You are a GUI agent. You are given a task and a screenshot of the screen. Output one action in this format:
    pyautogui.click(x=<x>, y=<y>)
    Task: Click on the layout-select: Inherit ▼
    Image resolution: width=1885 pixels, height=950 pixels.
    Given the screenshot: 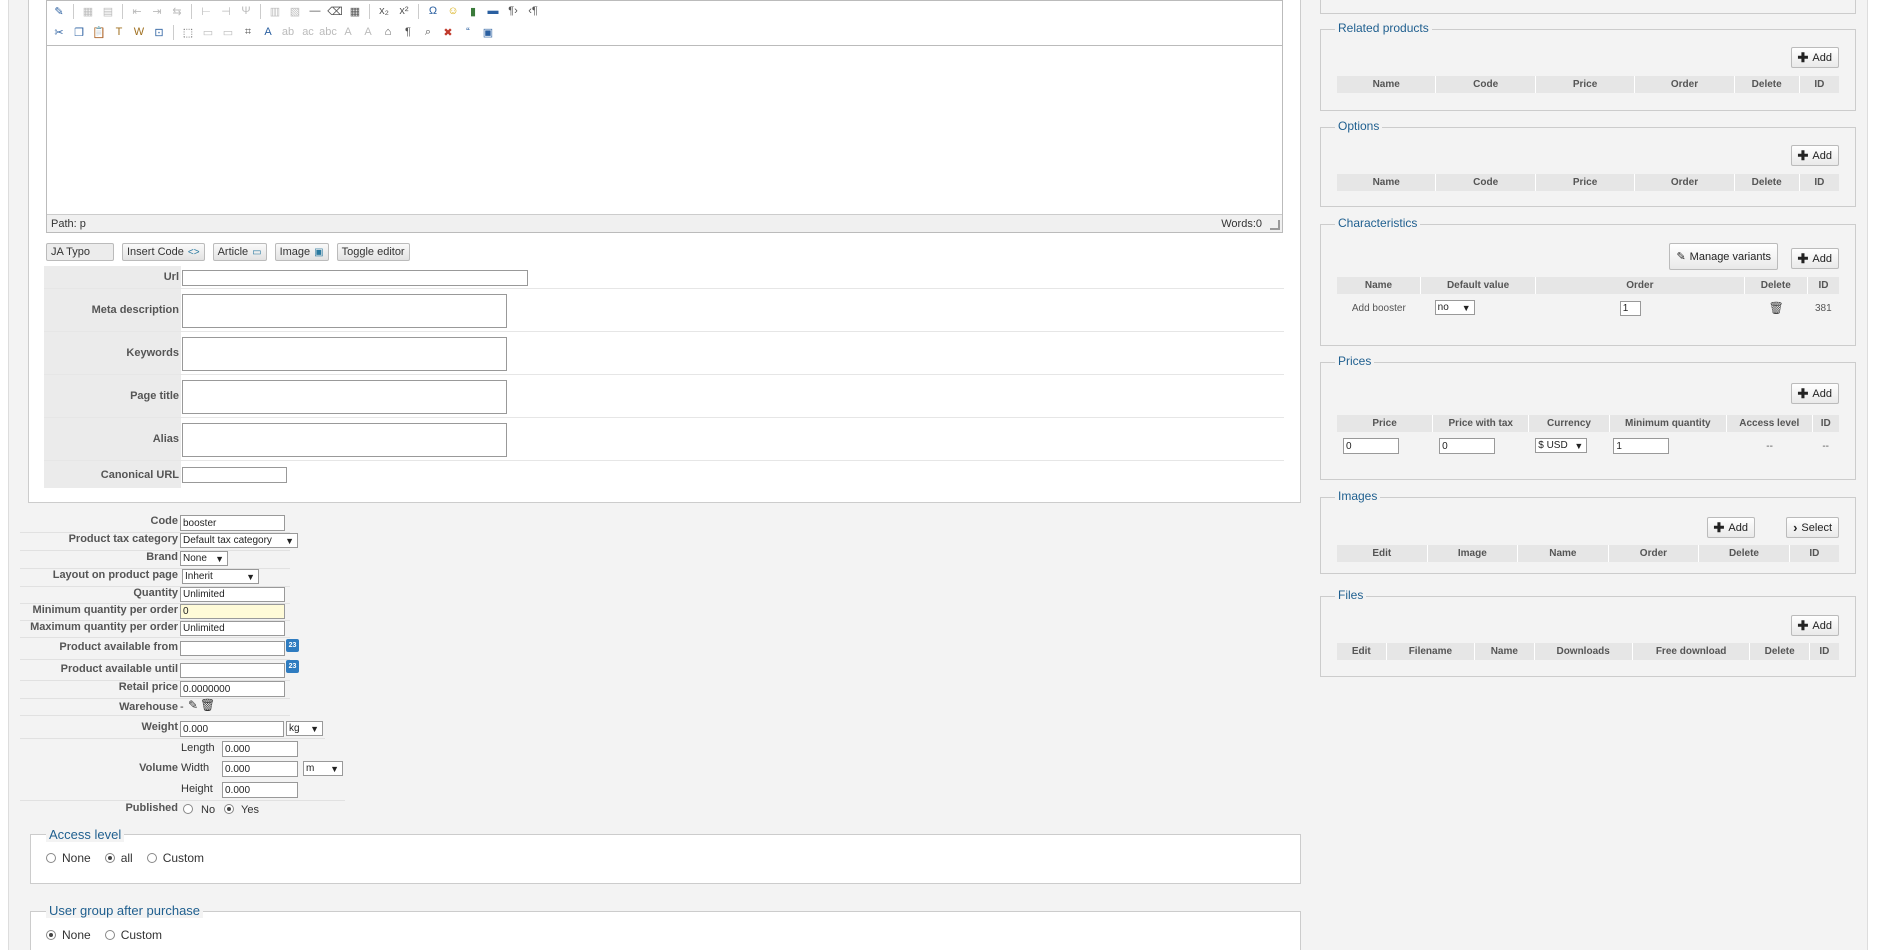 What is the action you would take?
    pyautogui.click(x=220, y=576)
    